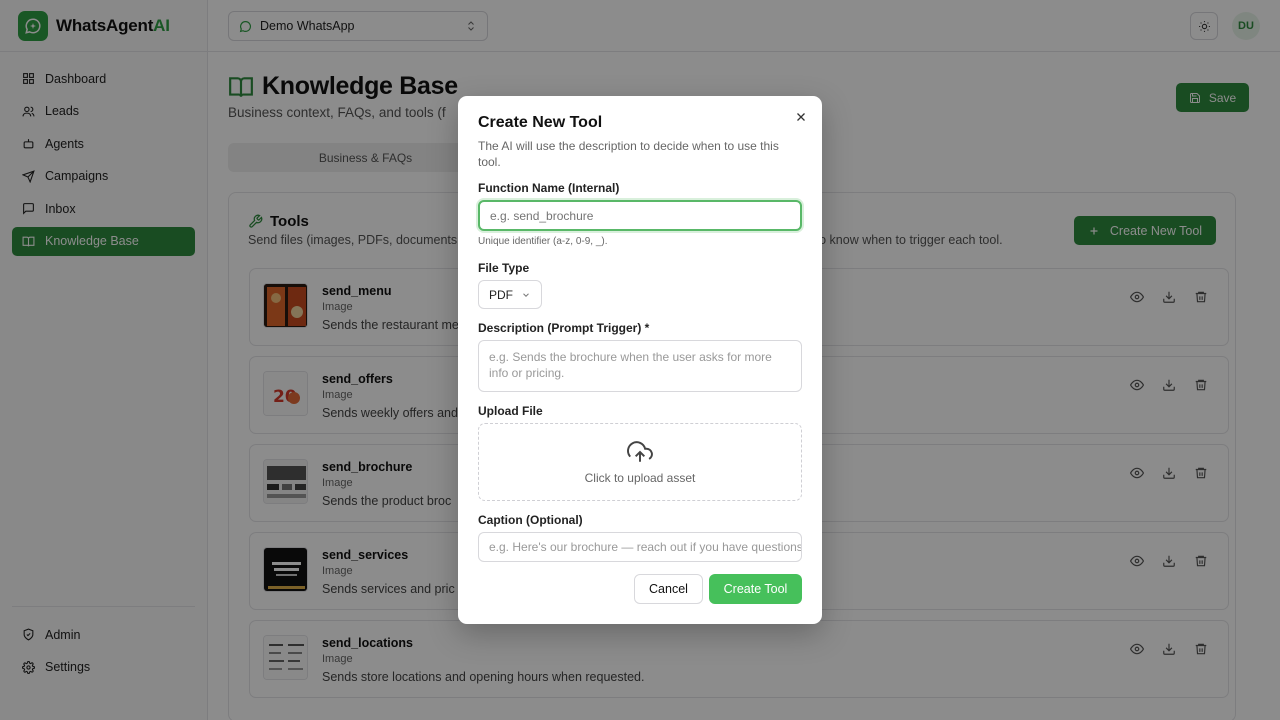 This screenshot has height=720, width=1280. What do you see at coordinates (801, 117) in the screenshot?
I see `close-icon` at bounding box center [801, 117].